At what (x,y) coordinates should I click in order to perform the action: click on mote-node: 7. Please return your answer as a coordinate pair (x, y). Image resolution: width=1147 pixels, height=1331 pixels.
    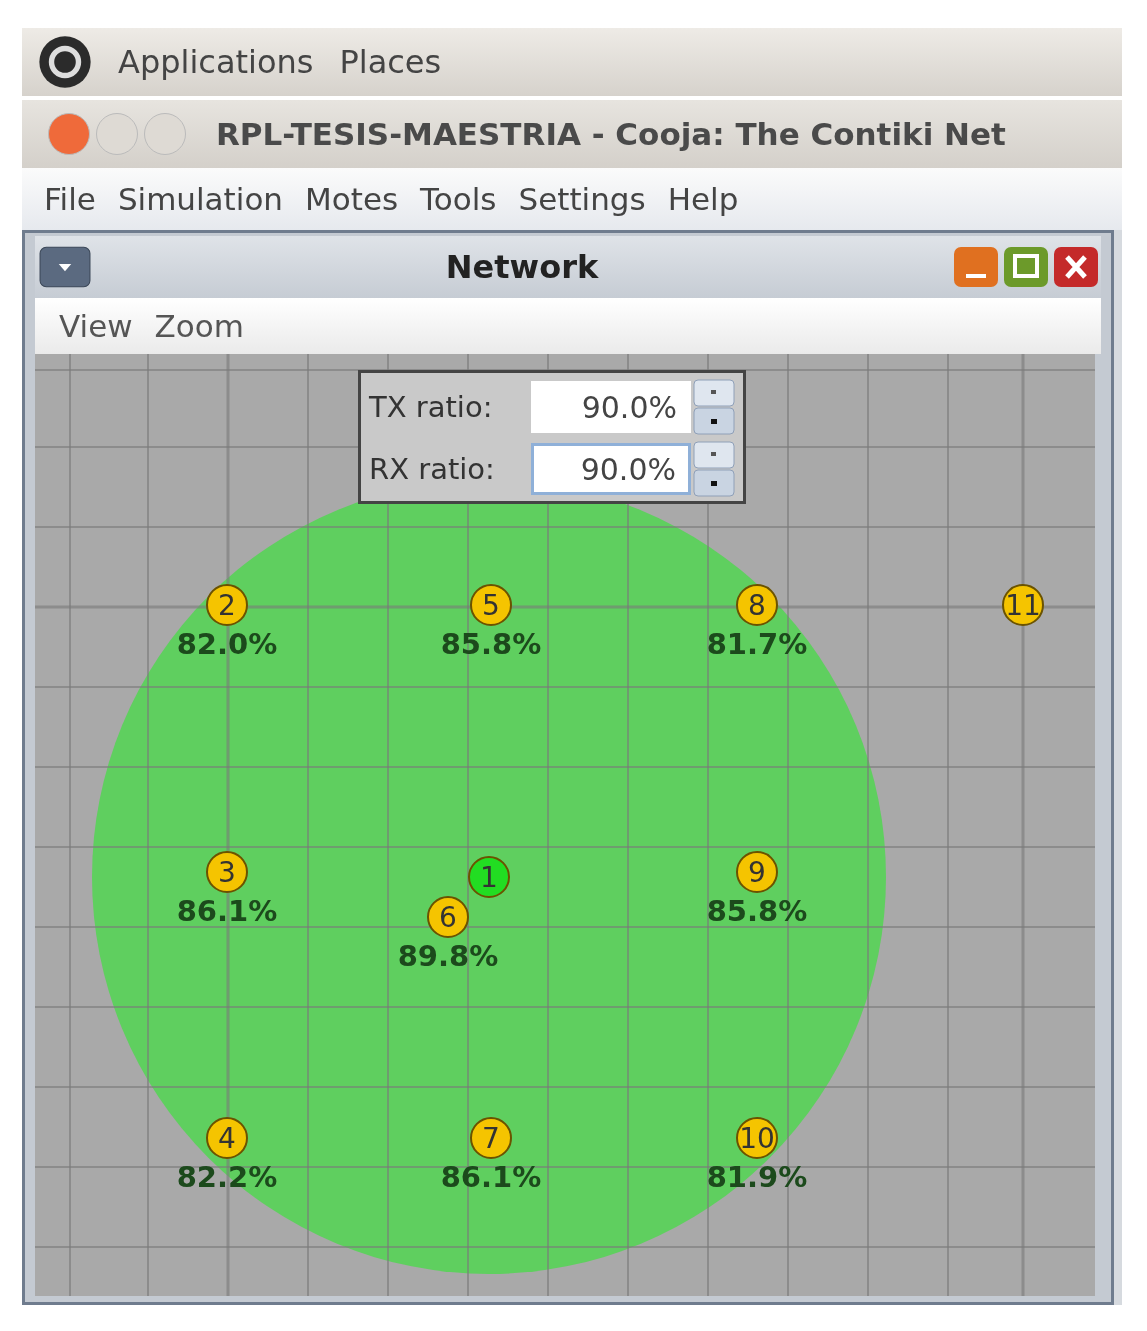
    Looking at the image, I should click on (491, 1138).